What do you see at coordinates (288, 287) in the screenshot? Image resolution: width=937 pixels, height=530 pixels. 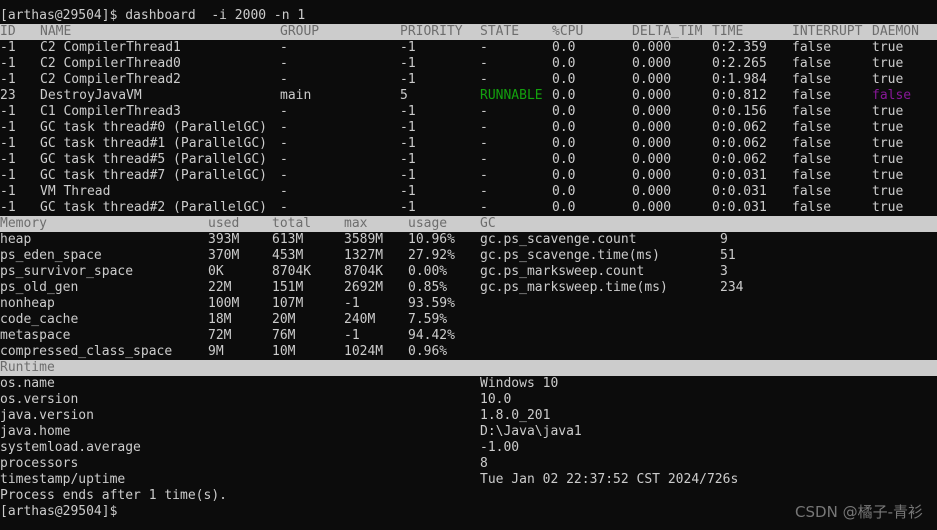 I see `memory-cell-total: 151M` at bounding box center [288, 287].